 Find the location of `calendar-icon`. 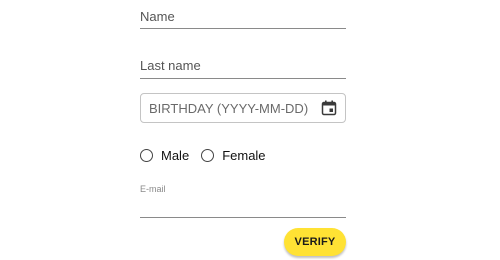

calendar-icon is located at coordinates (329, 108).